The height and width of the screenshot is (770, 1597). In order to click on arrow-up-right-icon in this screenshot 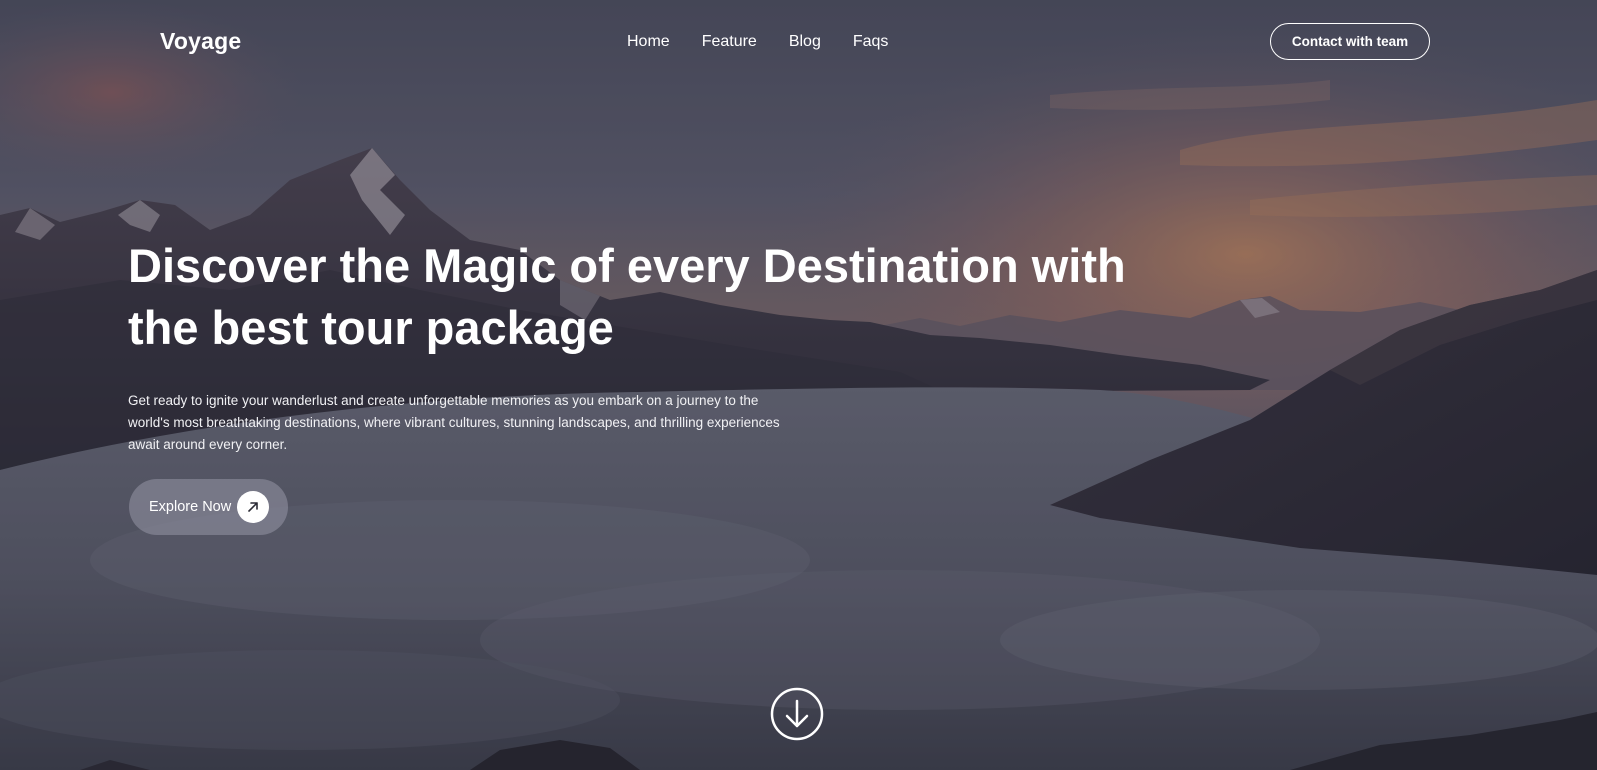, I will do `click(253, 507)`.